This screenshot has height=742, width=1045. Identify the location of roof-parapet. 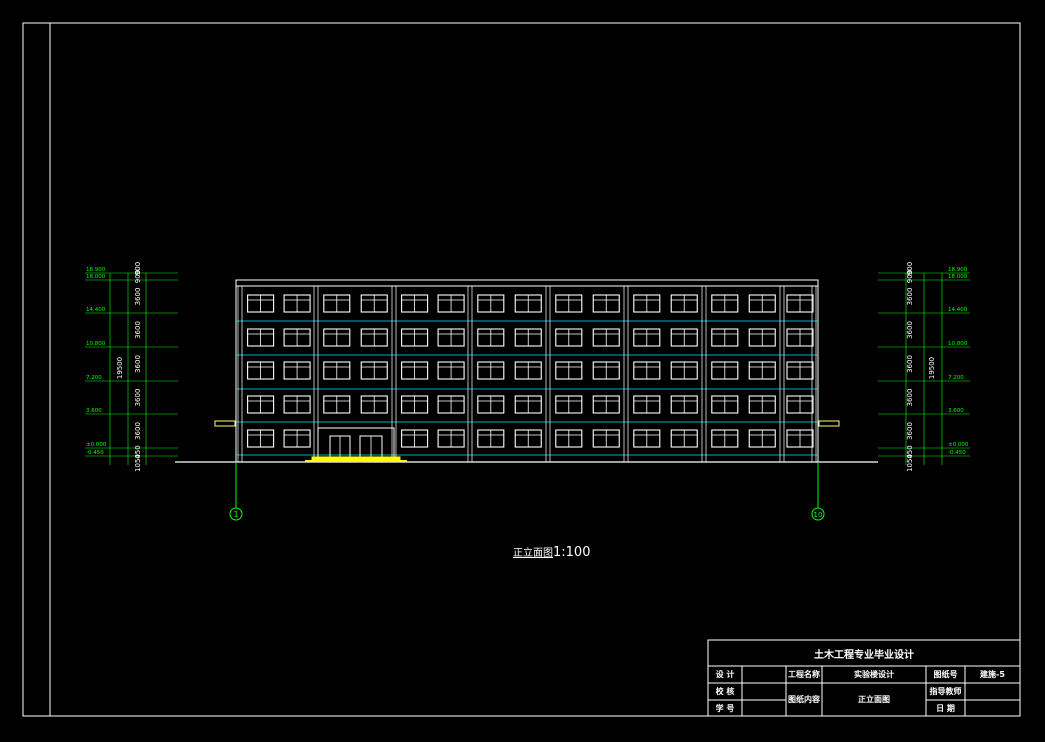
(527, 283).